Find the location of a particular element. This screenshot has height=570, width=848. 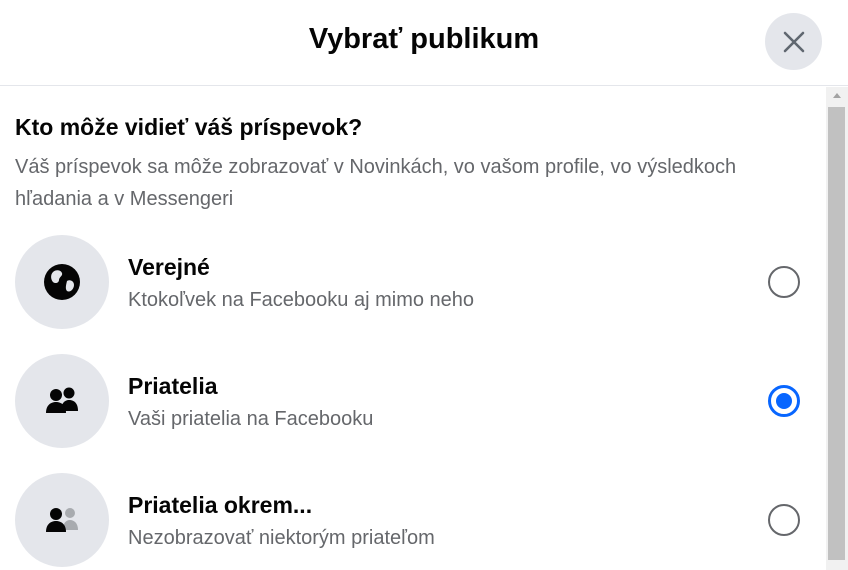

friends-icon is located at coordinates (62, 400).